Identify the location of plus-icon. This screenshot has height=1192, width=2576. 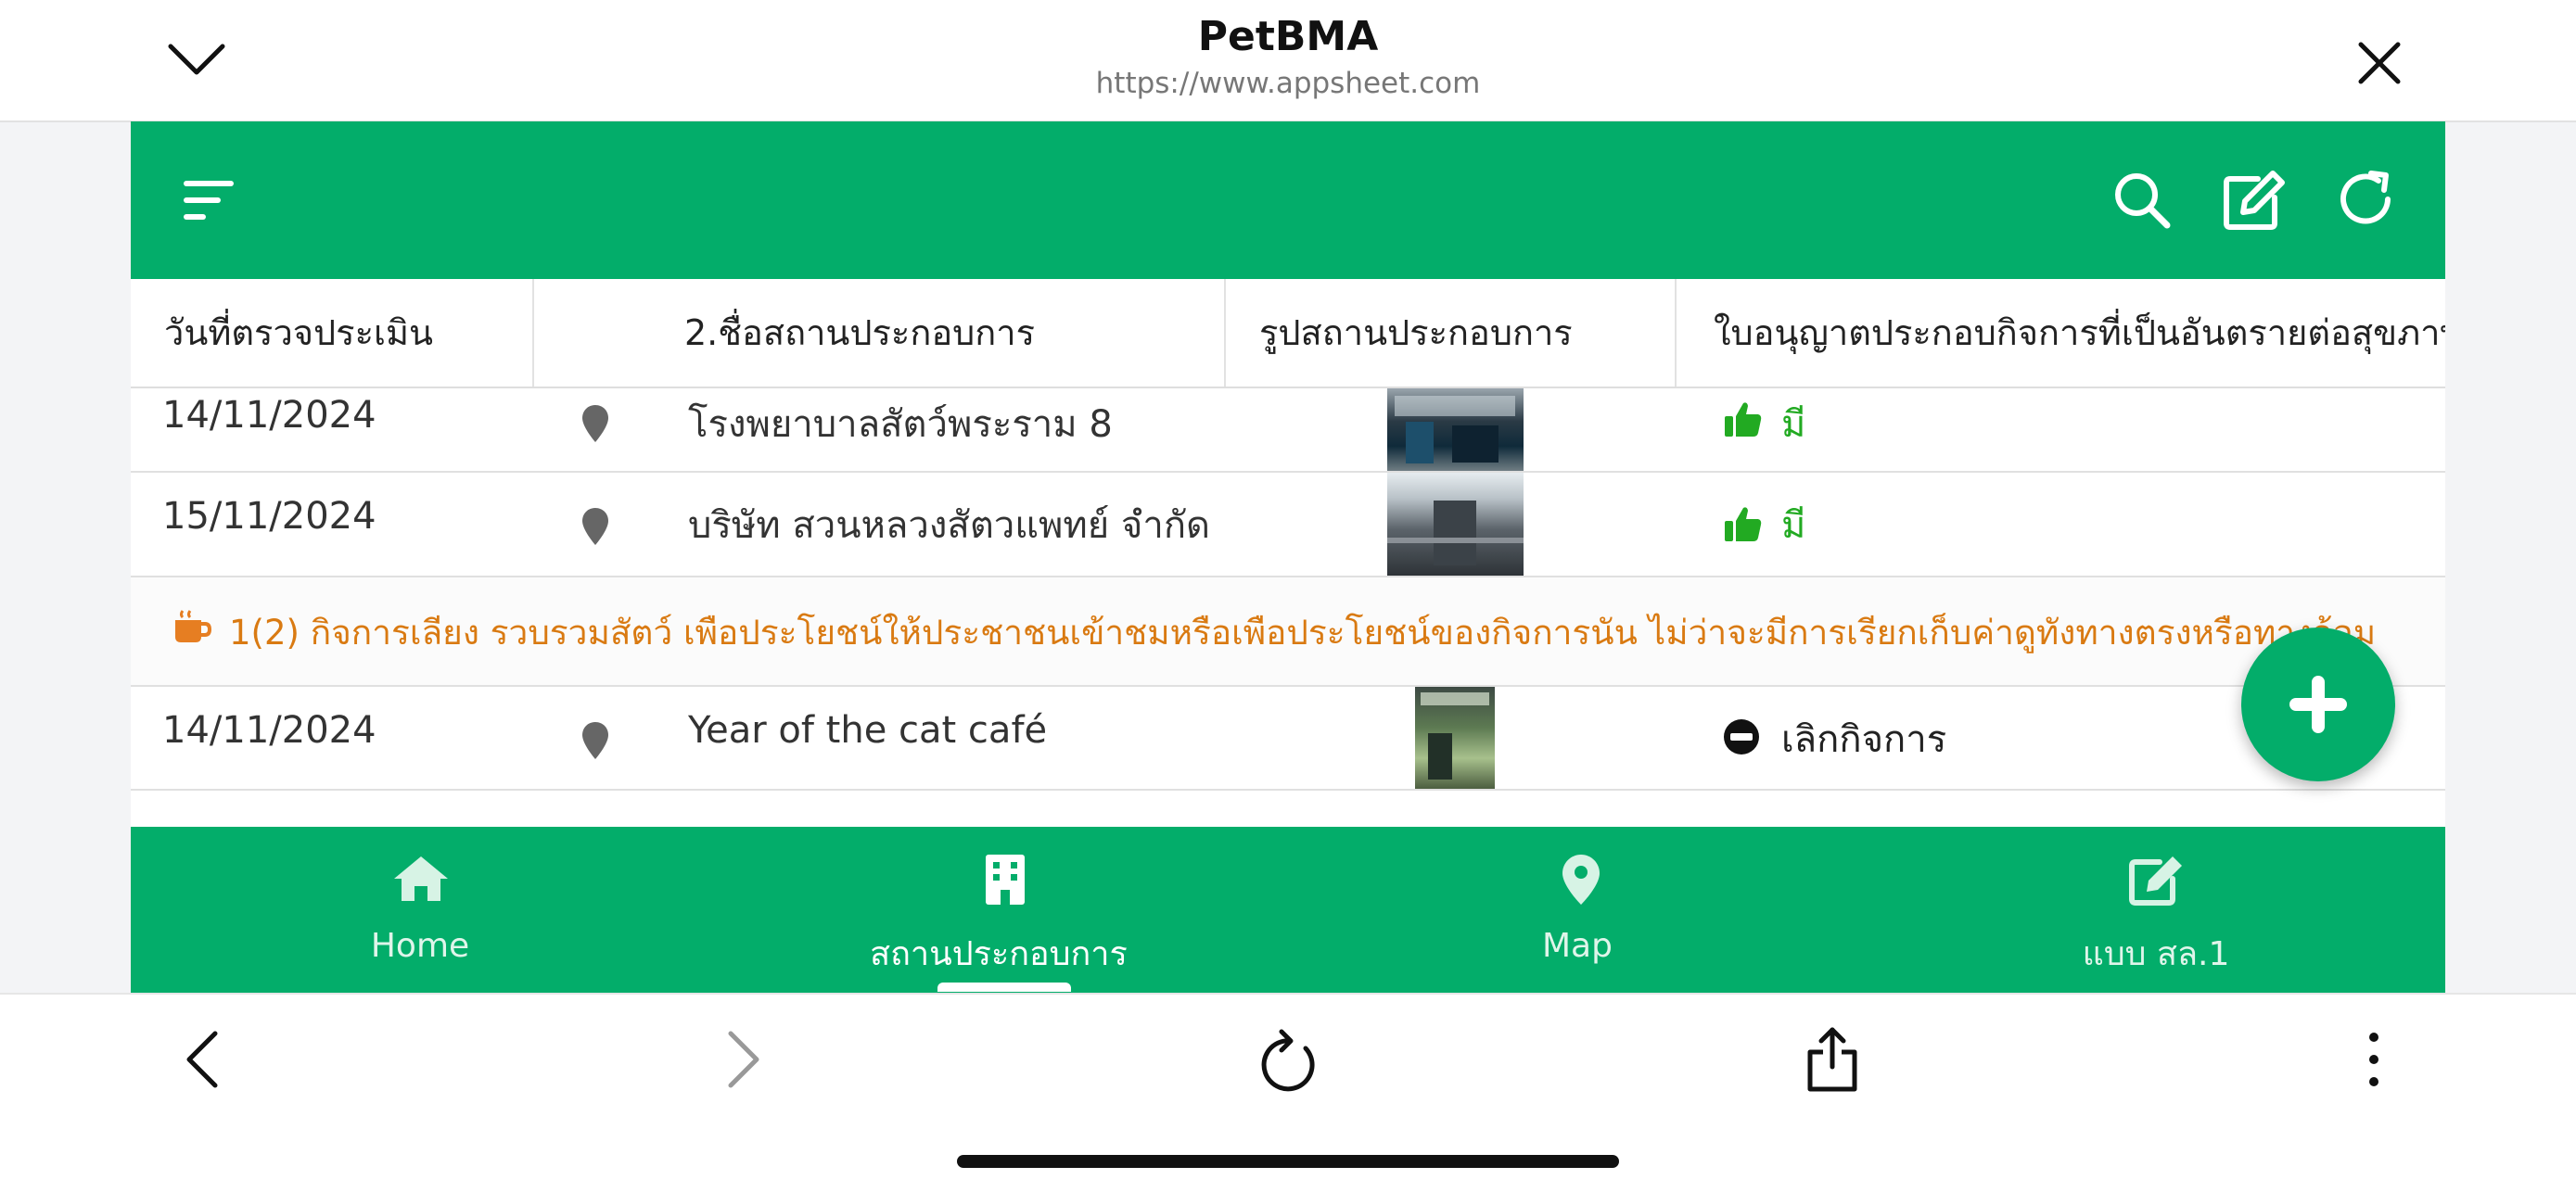
(2318, 704).